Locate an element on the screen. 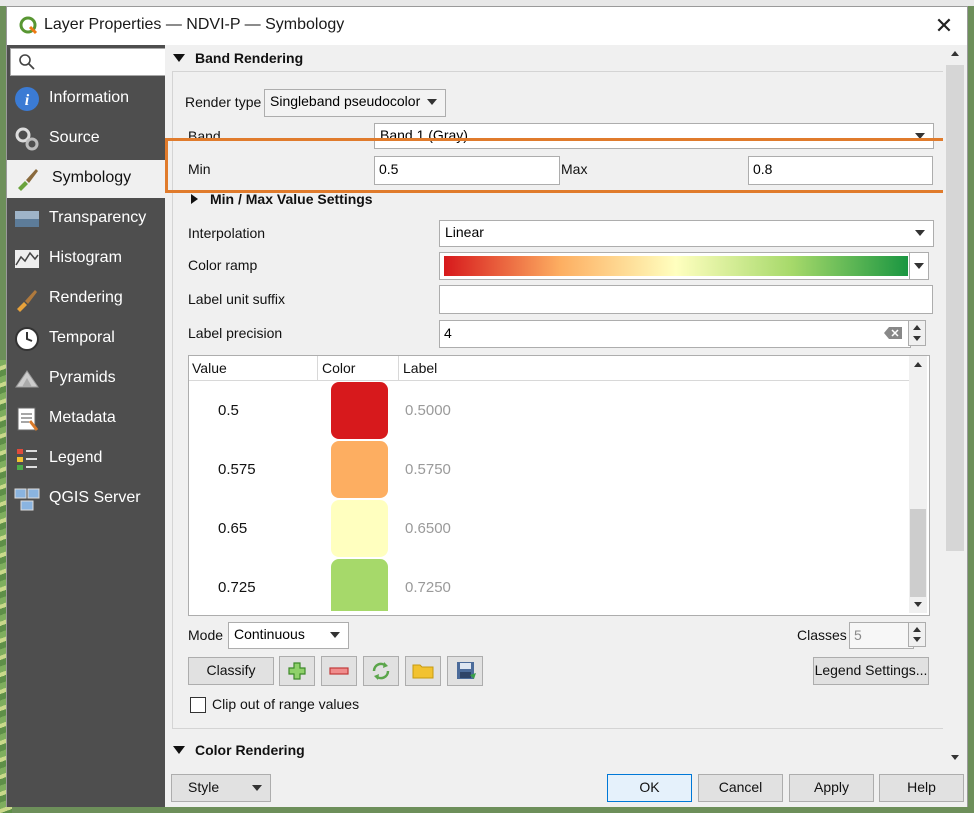 The image size is (974, 813). color-ramp-dropdown is located at coordinates (918, 266).